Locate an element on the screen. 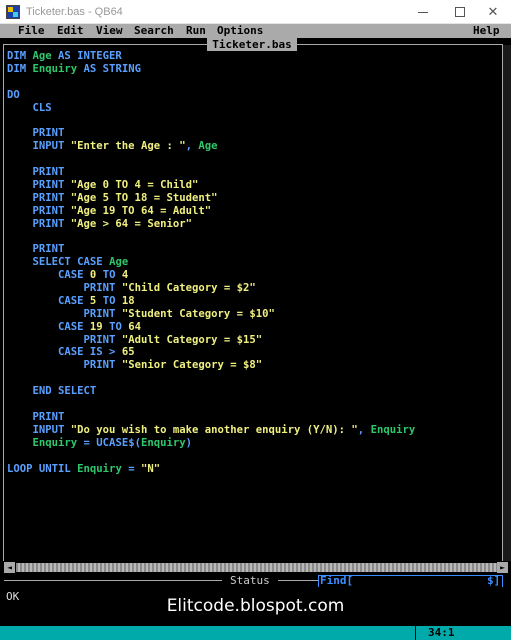 Image resolution: width=511 pixels, height=640 pixels. code-token: "N" is located at coordinates (150, 468).